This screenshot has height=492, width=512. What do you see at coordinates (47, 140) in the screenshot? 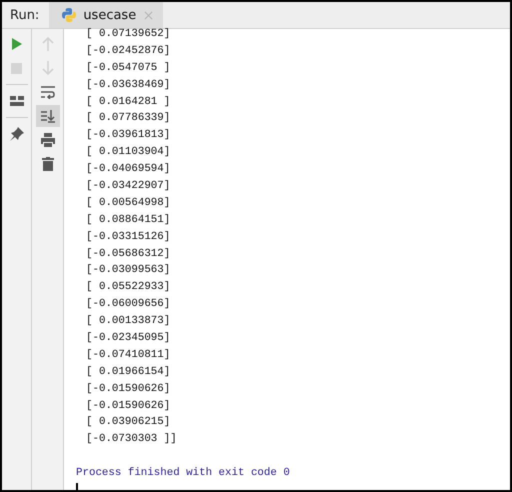
I see `printer-icon` at bounding box center [47, 140].